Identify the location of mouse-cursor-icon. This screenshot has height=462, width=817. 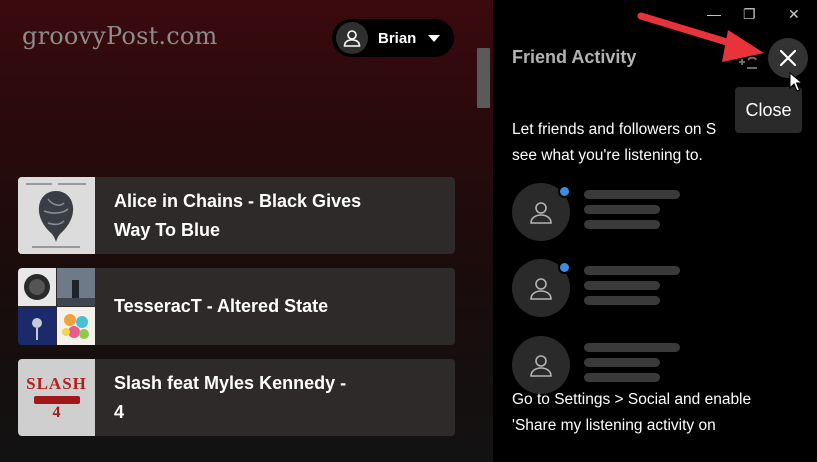
(796, 84).